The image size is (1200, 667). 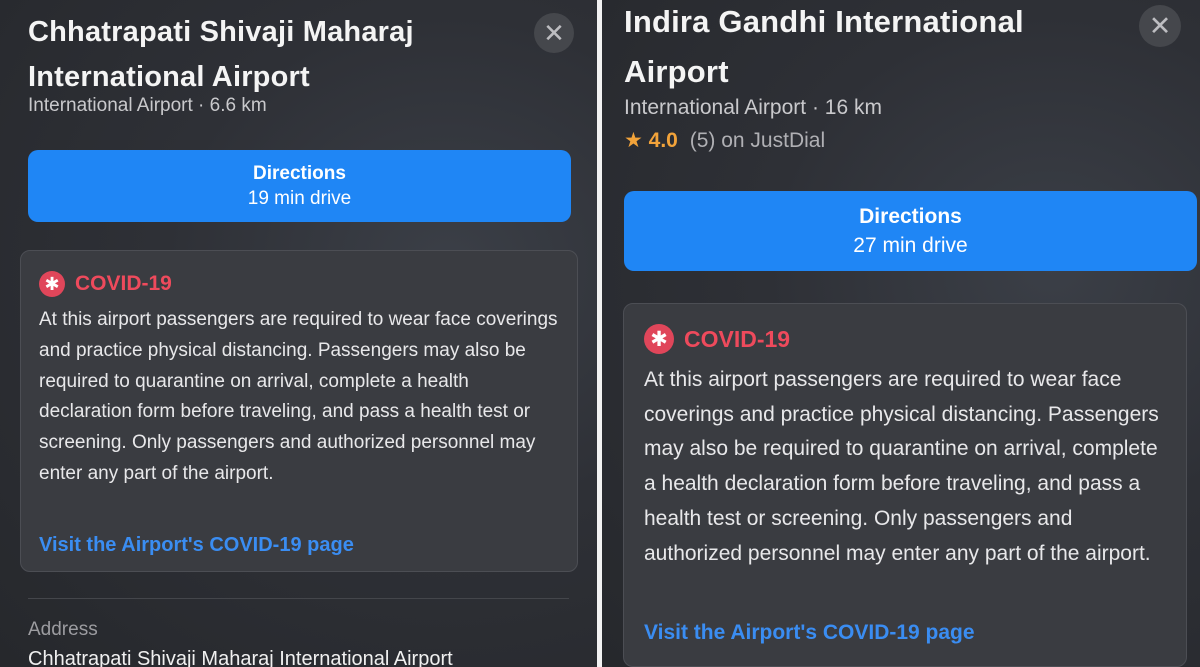 I want to click on rating-score: 4.0, so click(x=663, y=140).